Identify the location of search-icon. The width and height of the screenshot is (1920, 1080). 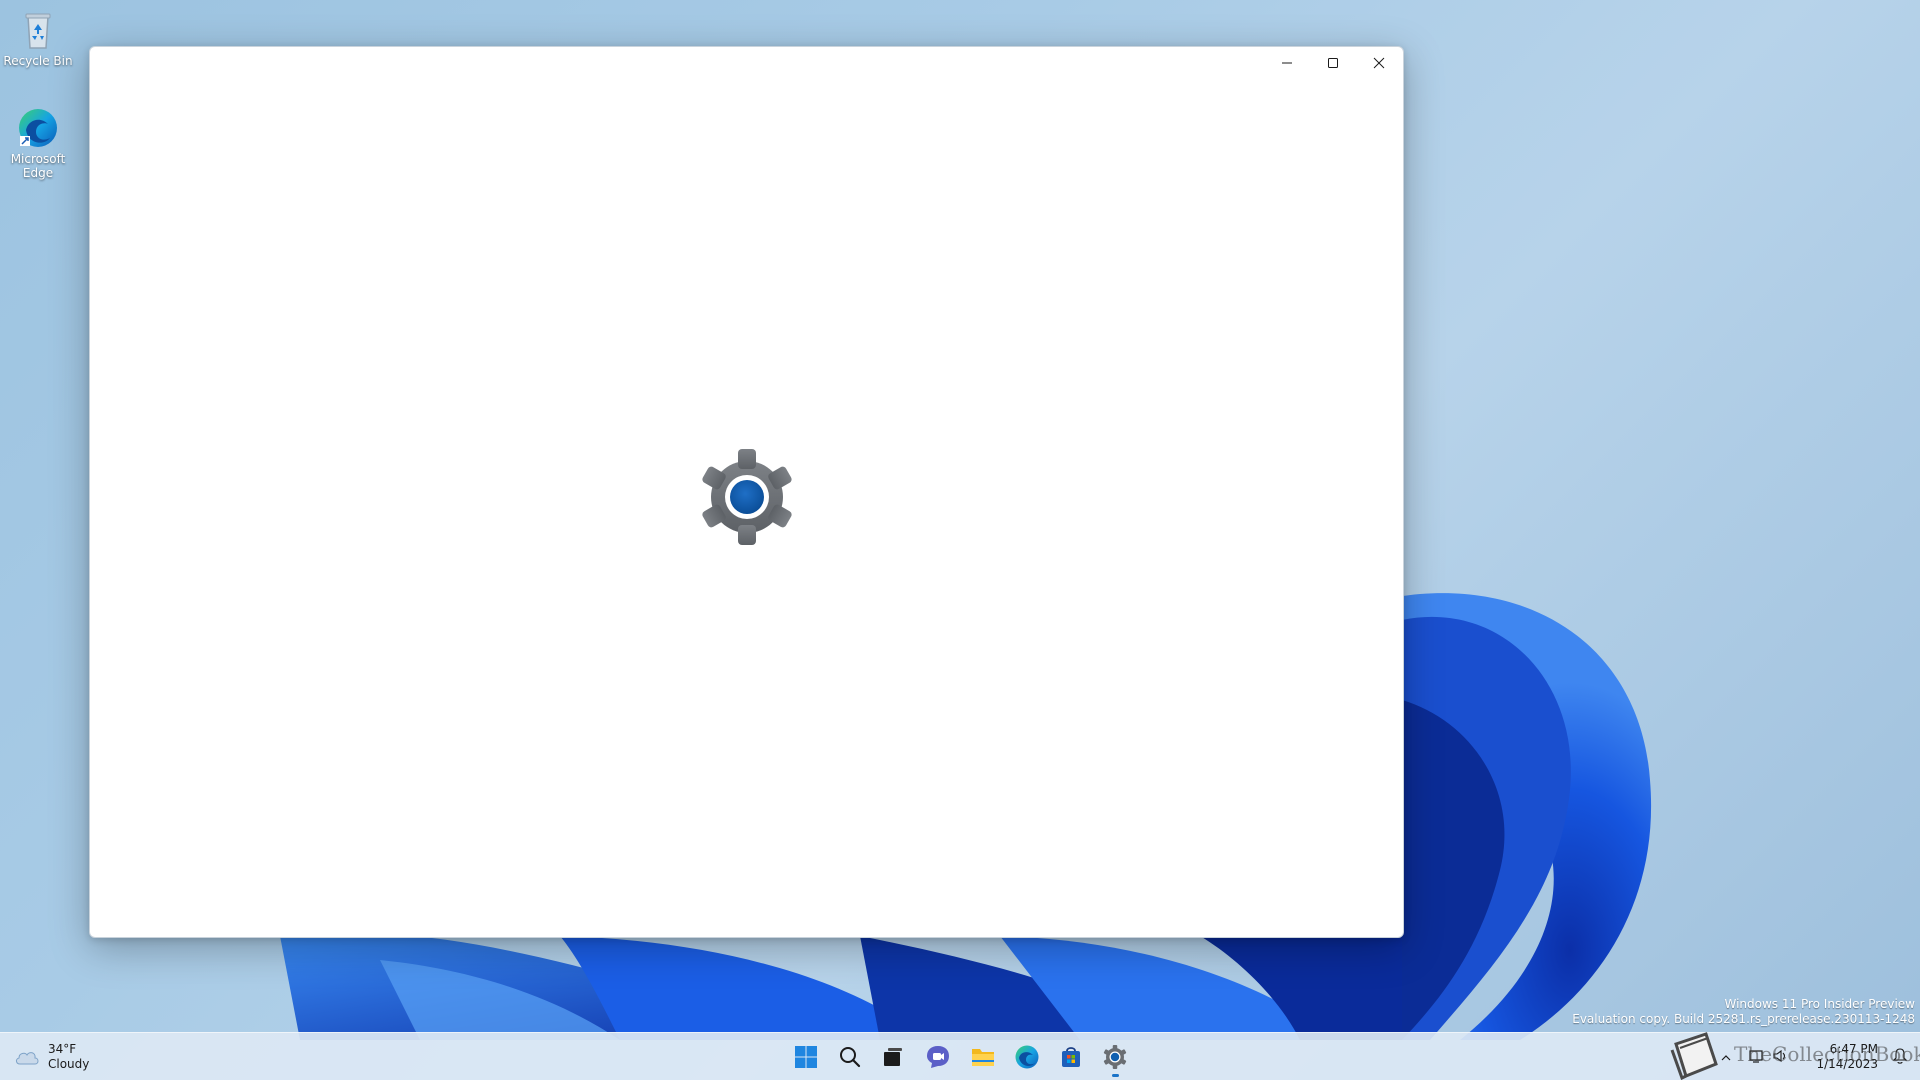
(850, 1057).